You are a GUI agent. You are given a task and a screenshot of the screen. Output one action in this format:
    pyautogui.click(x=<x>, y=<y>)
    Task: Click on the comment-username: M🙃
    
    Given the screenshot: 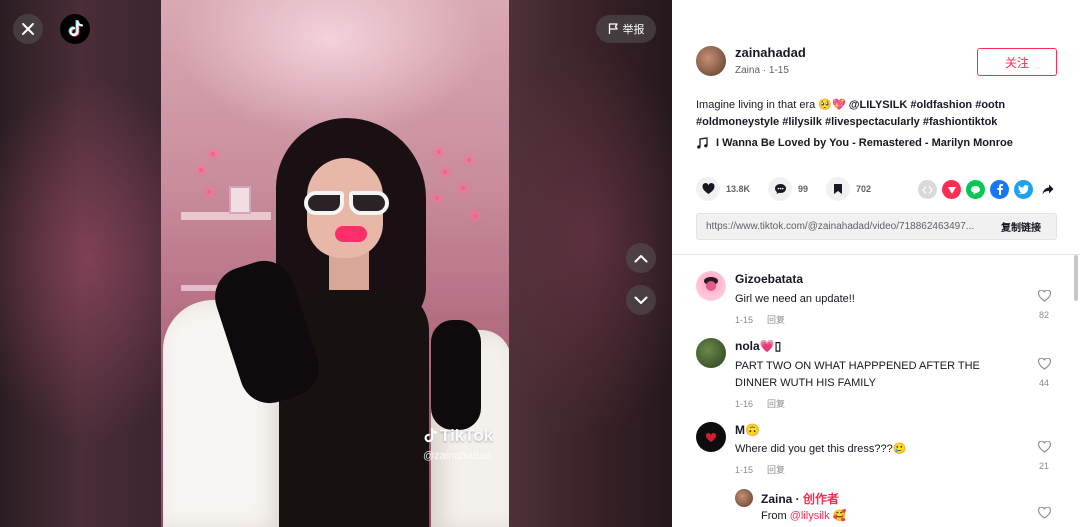 What is the action you would take?
    pyautogui.click(x=747, y=430)
    